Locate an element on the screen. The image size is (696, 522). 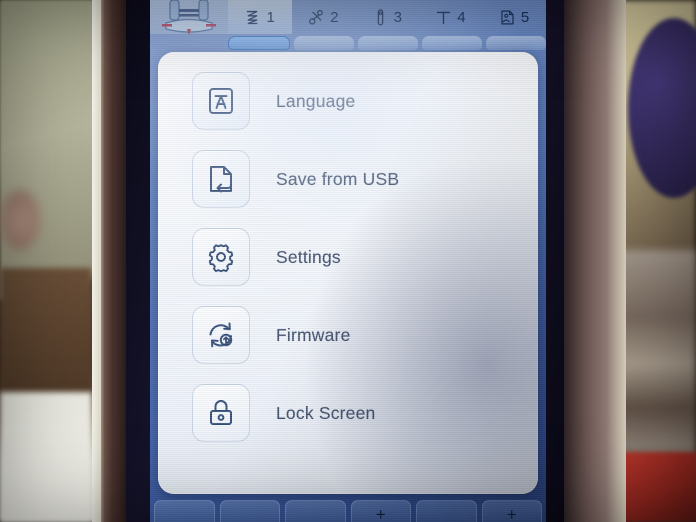
update-refresh-icon is located at coordinates (221, 335).